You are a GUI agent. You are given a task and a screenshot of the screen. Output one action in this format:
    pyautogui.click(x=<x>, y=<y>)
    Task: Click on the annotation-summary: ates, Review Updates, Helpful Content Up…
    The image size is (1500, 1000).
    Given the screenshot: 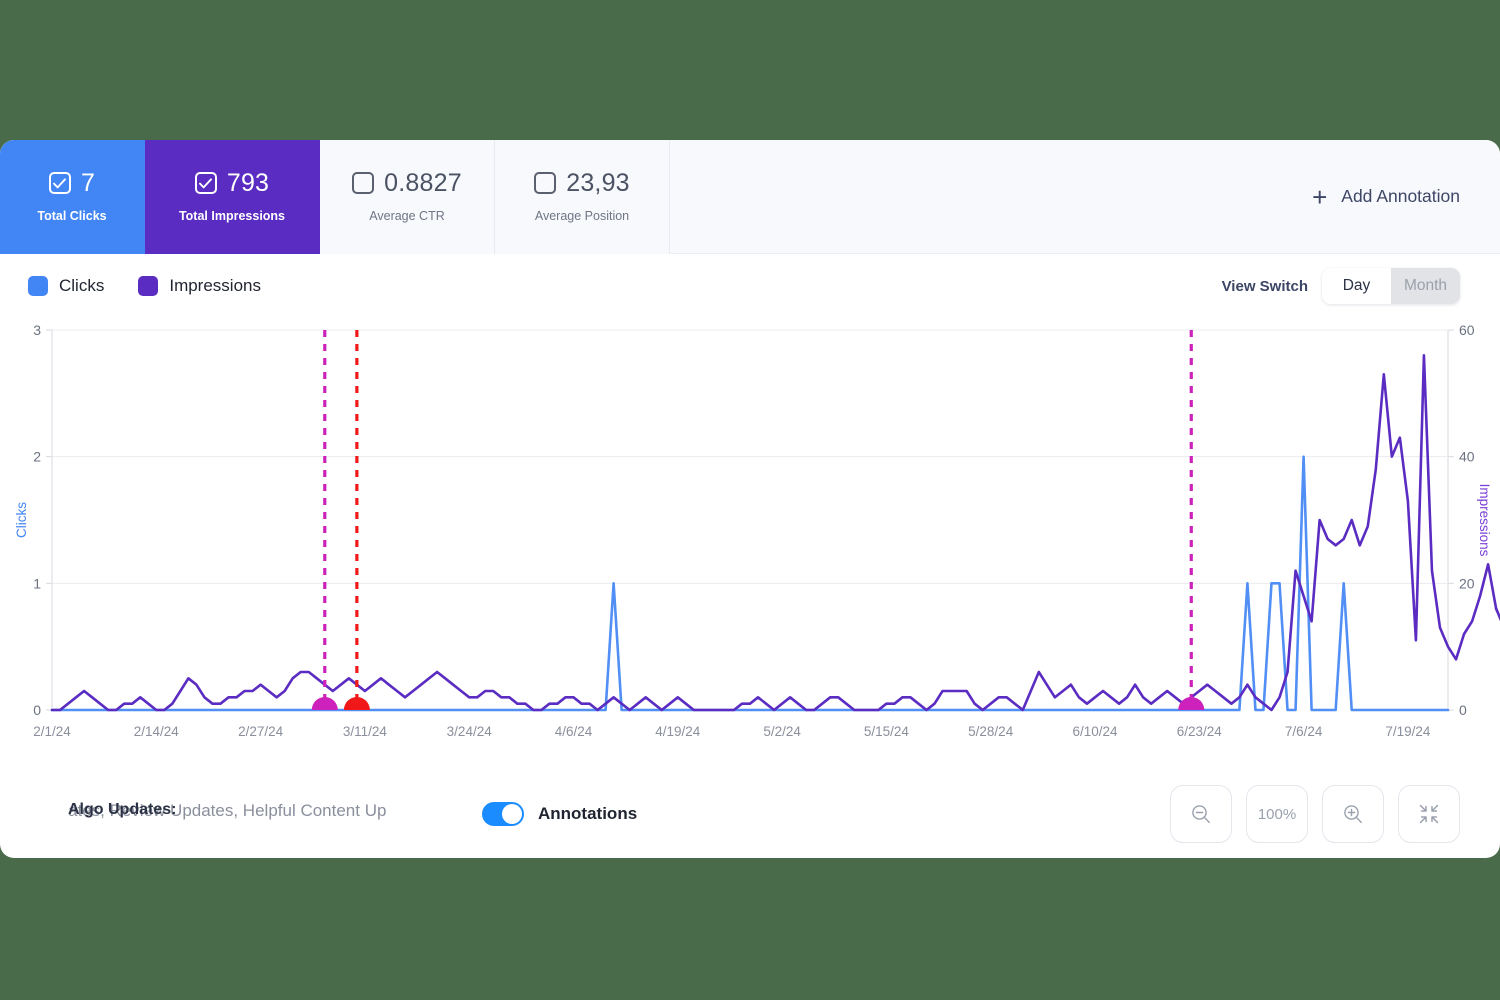 What is the action you would take?
    pyautogui.click(x=268, y=814)
    